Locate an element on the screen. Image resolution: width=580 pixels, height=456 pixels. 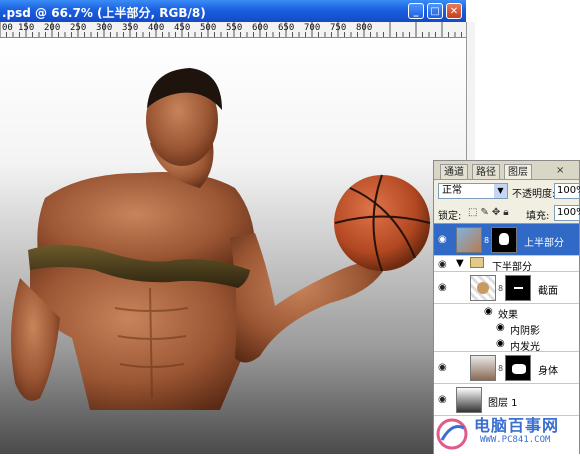
expand-triangle-icon: ▼ is located at coordinates (460, 263).